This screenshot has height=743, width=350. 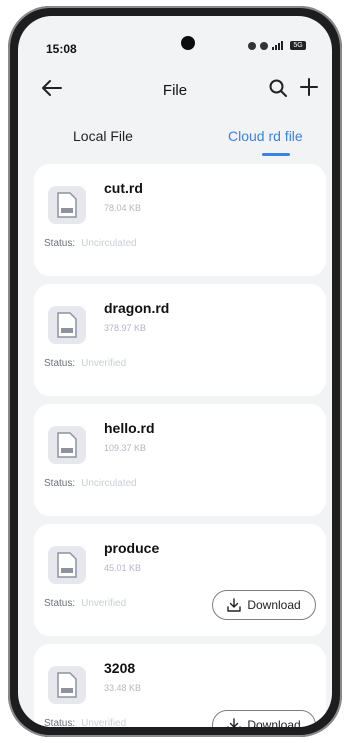 What do you see at coordinates (123, 208) in the screenshot?
I see `file-size: 78.04 KB` at bounding box center [123, 208].